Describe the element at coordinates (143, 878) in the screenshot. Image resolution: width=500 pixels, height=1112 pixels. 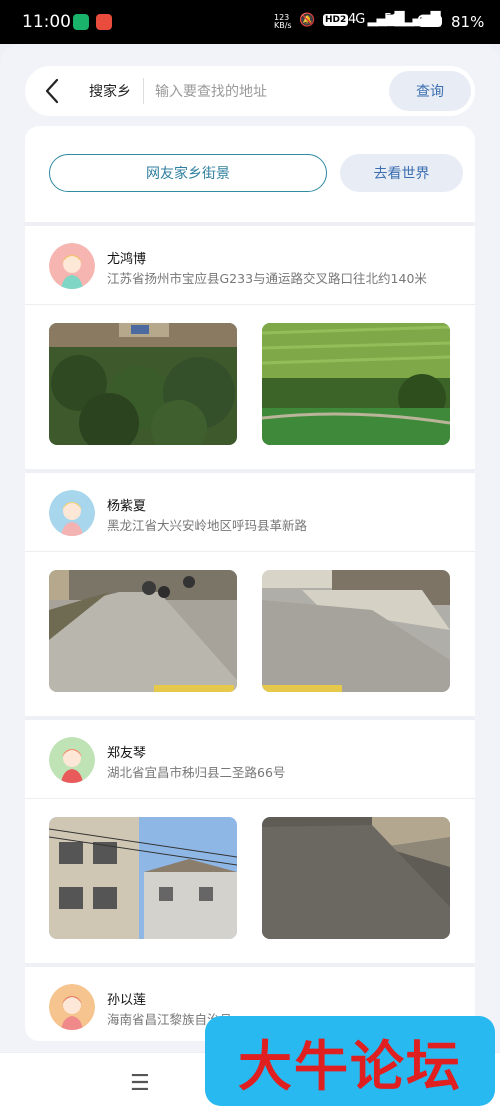
I see `town-buildings-photo` at that location.